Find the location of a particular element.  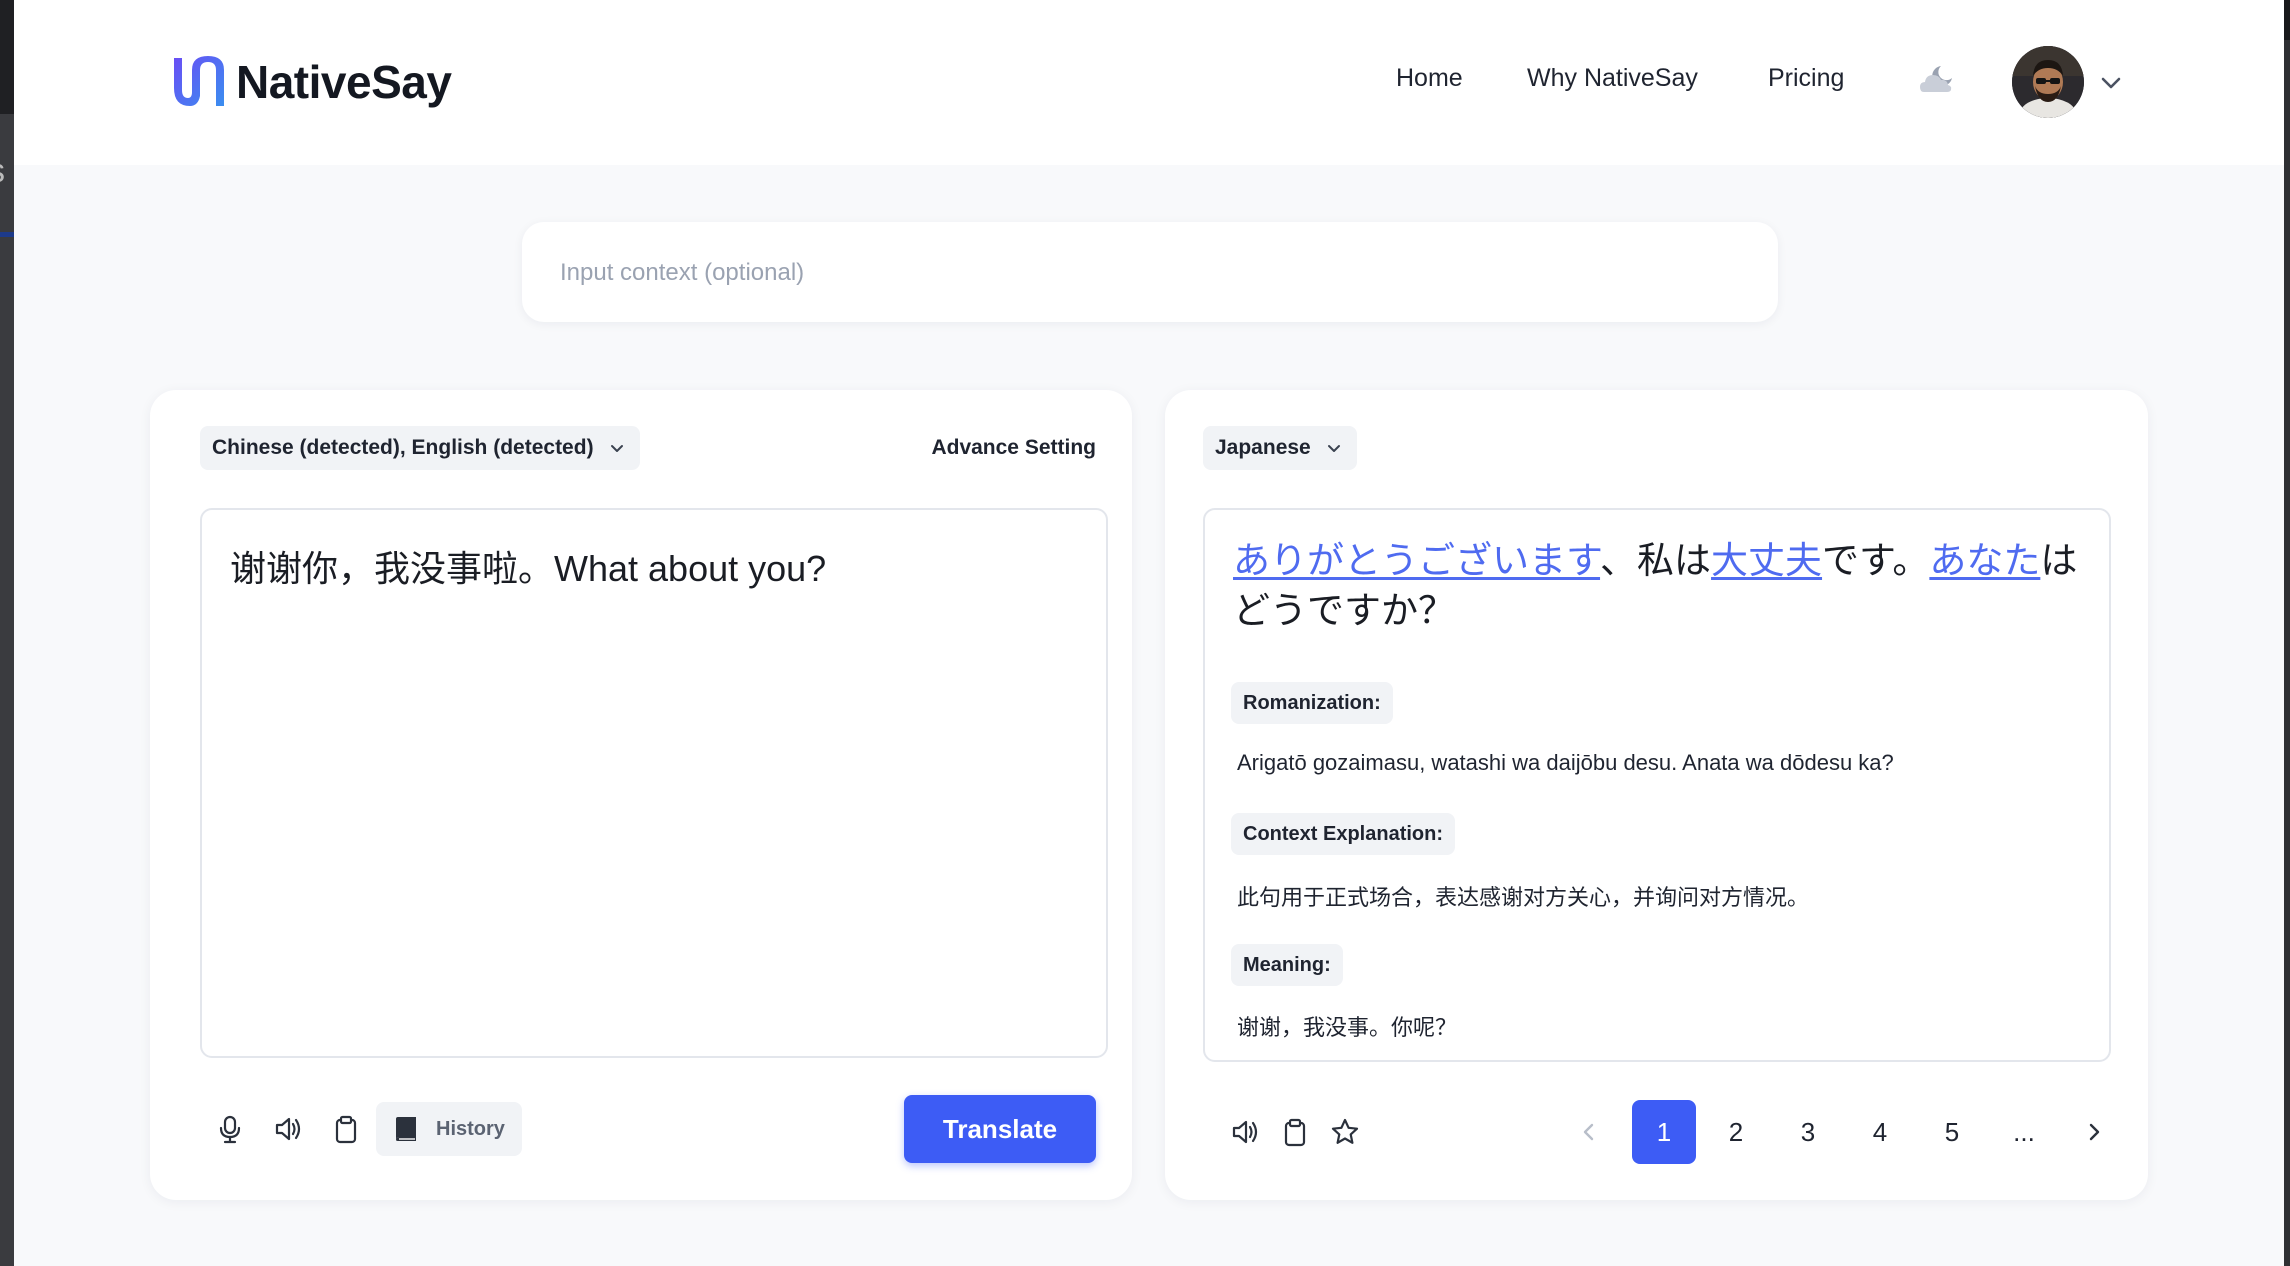

word-link-daijoubu: 大丈夫 is located at coordinates (1766, 560).